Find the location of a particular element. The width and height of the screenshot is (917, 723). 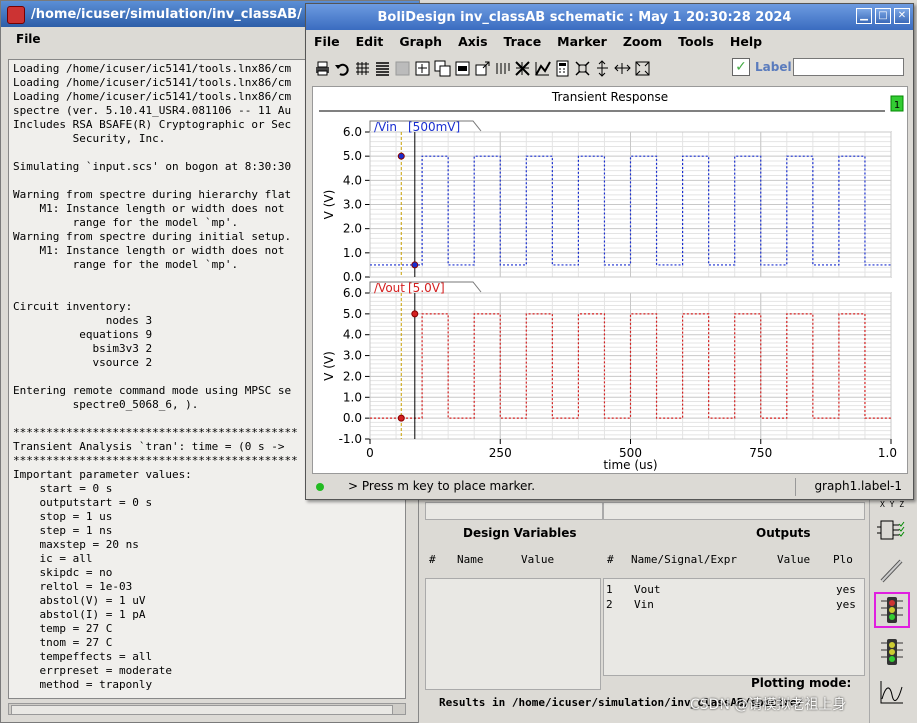

ade-side-toolbar: X Y Z is located at coordinates (892, 611).